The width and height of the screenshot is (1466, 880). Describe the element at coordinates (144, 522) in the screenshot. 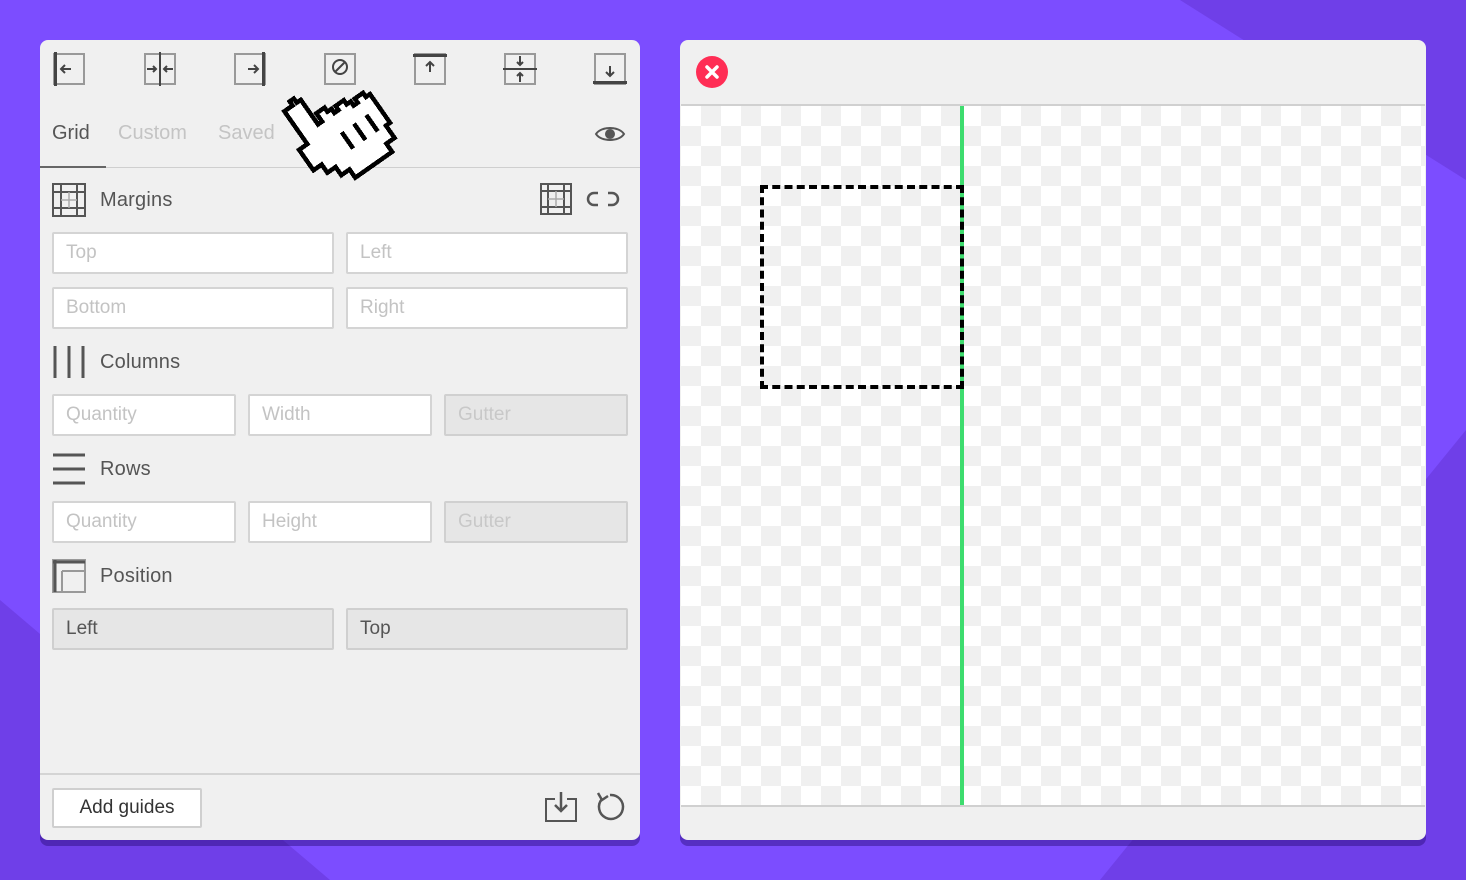

I see `rows-quantity-input: Quantity` at that location.